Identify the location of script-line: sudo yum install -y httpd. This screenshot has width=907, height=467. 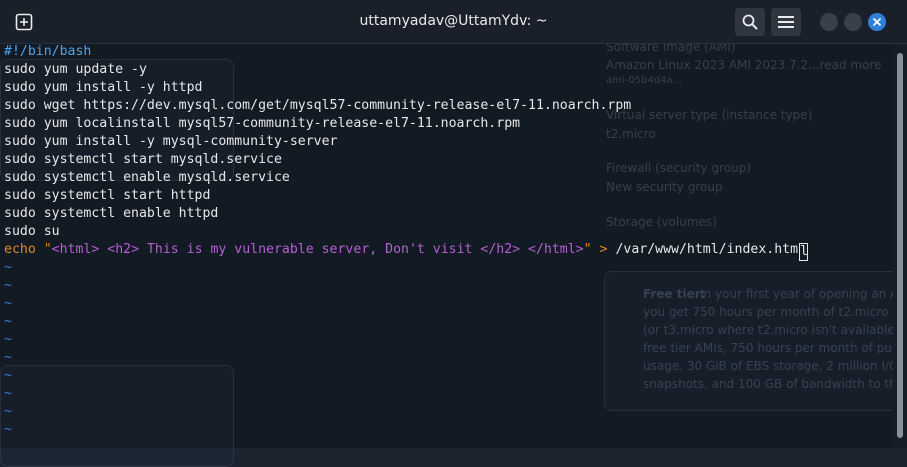
(103, 87).